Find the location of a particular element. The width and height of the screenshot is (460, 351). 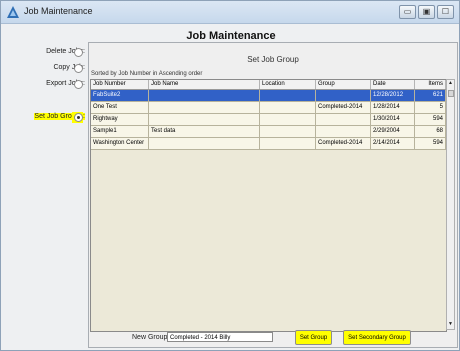

cell-date: 1/28/2014 is located at coordinates (393, 107).